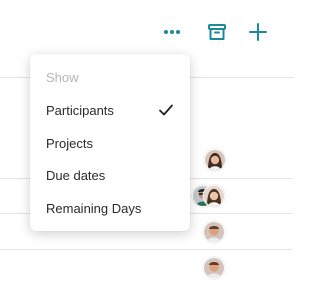 The width and height of the screenshot is (320, 285). Describe the element at coordinates (146, 249) in the screenshot. I see `row-divider` at that location.